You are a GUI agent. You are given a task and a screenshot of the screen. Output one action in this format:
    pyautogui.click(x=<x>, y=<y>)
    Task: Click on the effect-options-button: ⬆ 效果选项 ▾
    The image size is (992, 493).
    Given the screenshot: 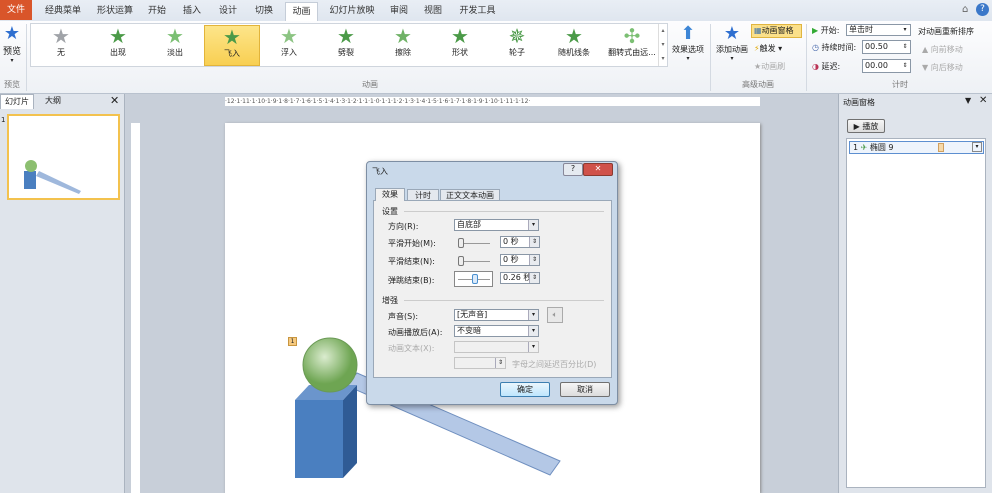 What is the action you would take?
    pyautogui.click(x=688, y=42)
    